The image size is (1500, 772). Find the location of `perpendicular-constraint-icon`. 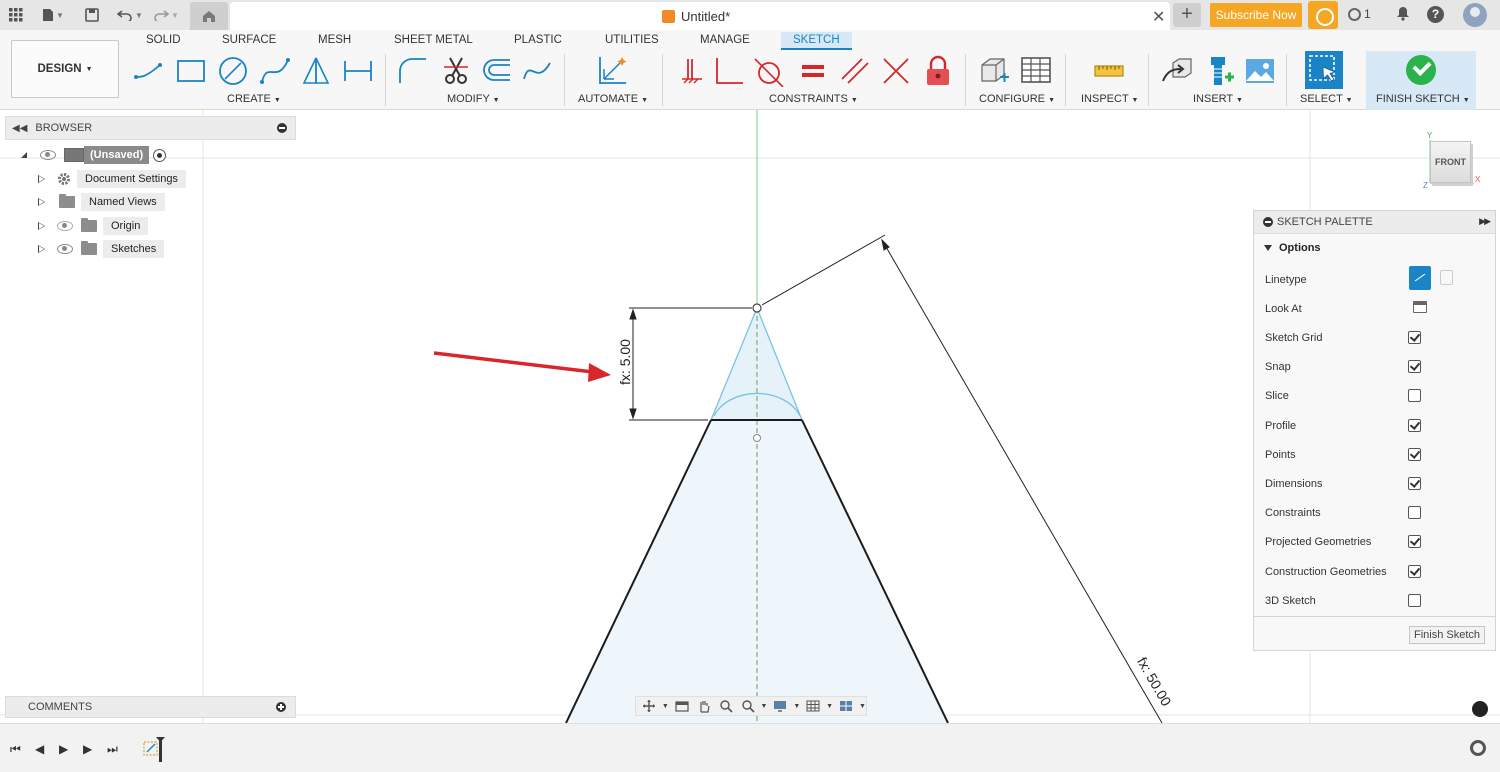

perpendicular-constraint-icon is located at coordinates (729, 71).